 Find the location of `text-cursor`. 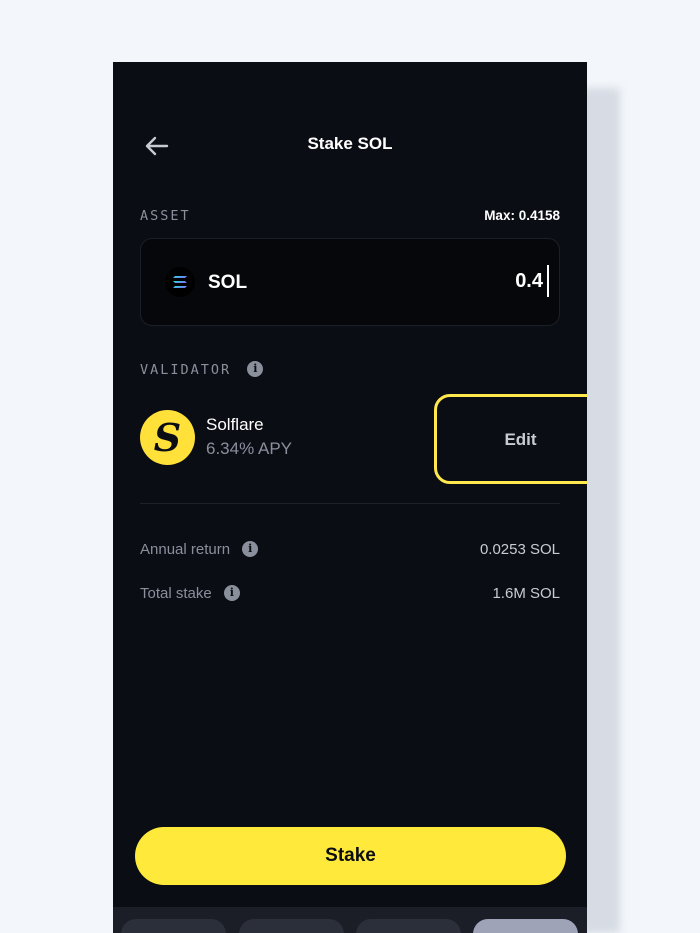

text-cursor is located at coordinates (548, 281).